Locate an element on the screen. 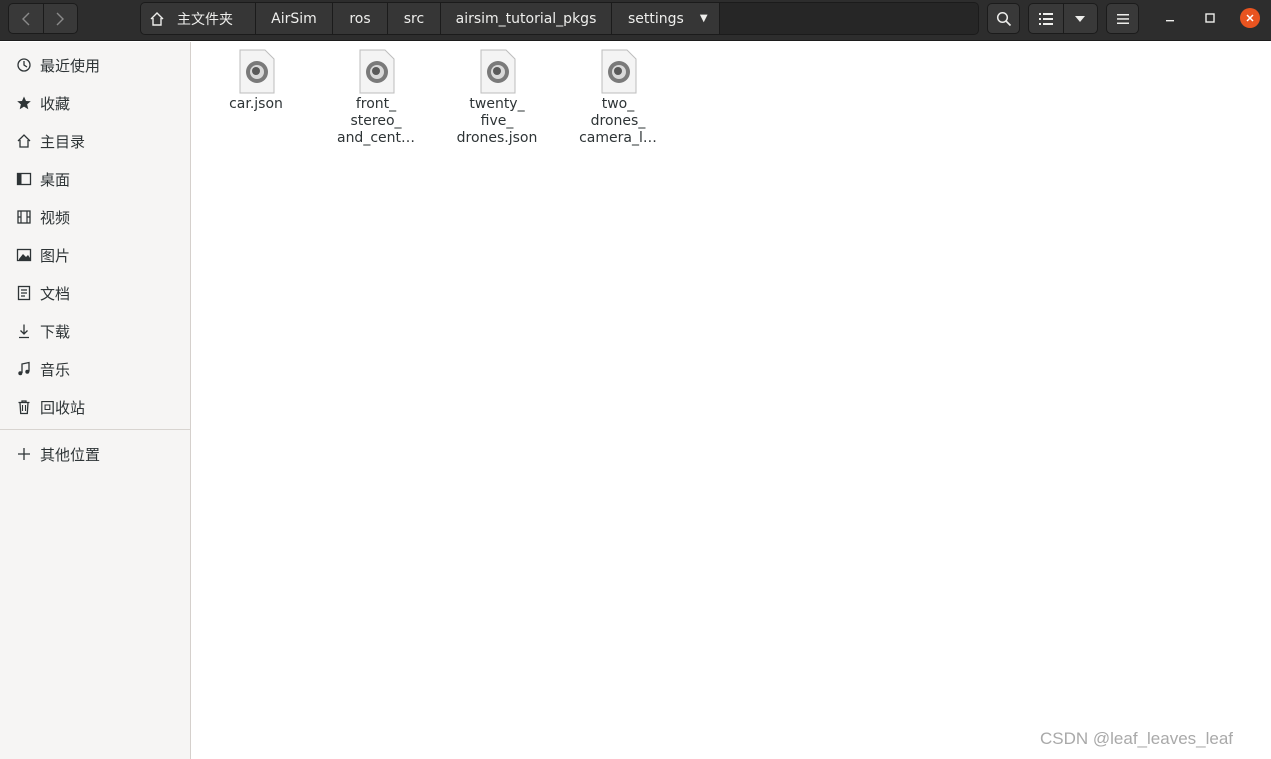 This screenshot has width=1271, height=759. file-item: twenty_ five_ drones.json is located at coordinates (497, 94).